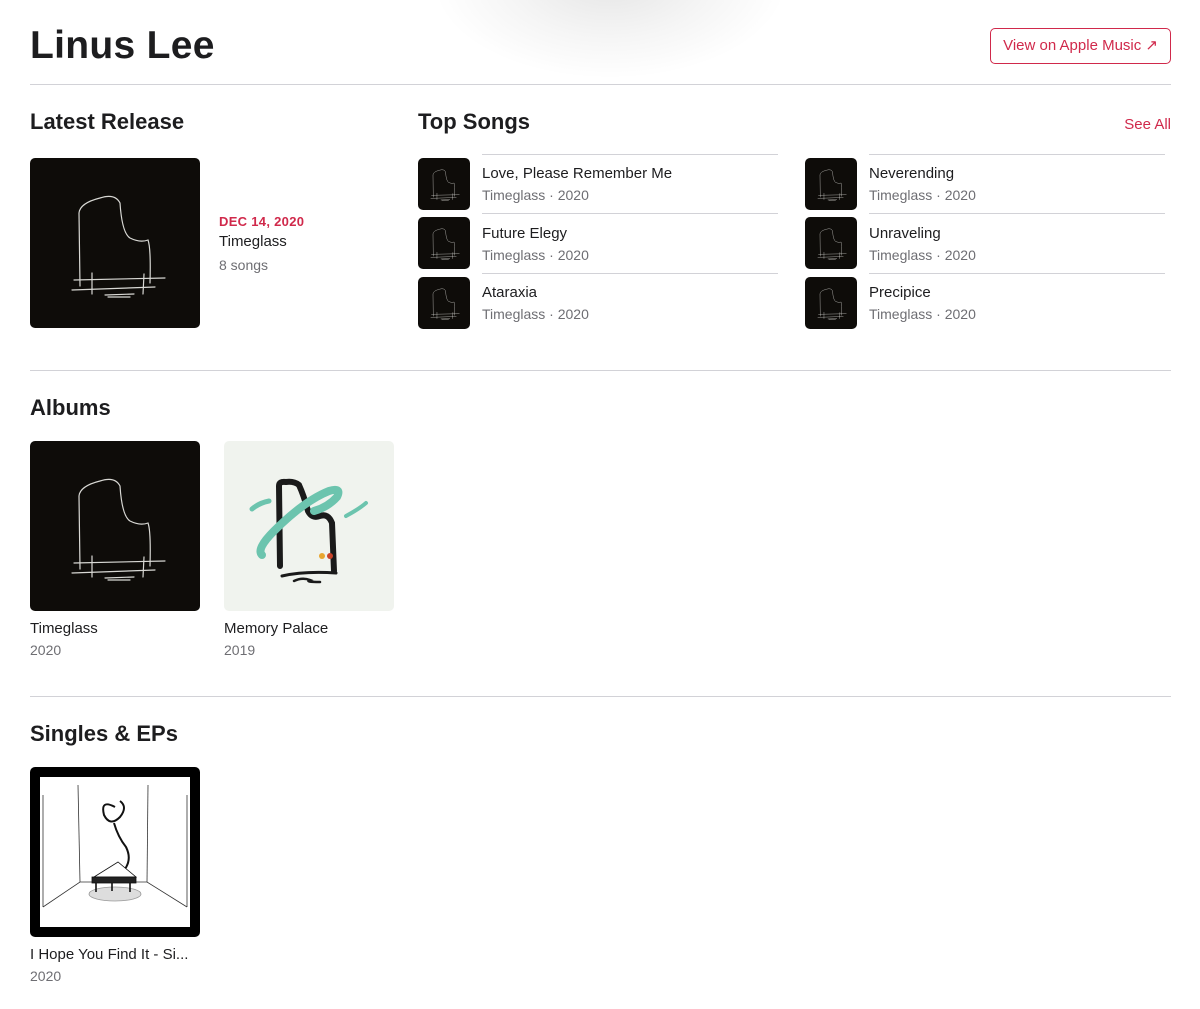  What do you see at coordinates (1031, 45) in the screenshot?
I see `view-button-prefix: View on` at bounding box center [1031, 45].